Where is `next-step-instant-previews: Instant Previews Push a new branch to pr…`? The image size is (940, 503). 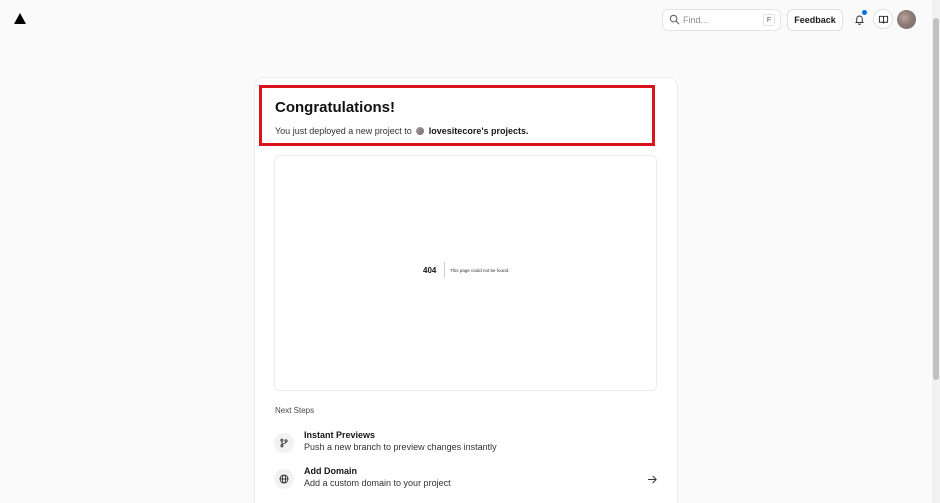 next-step-instant-previews: Instant Previews Push a new branch to pr… is located at coordinates (466, 445).